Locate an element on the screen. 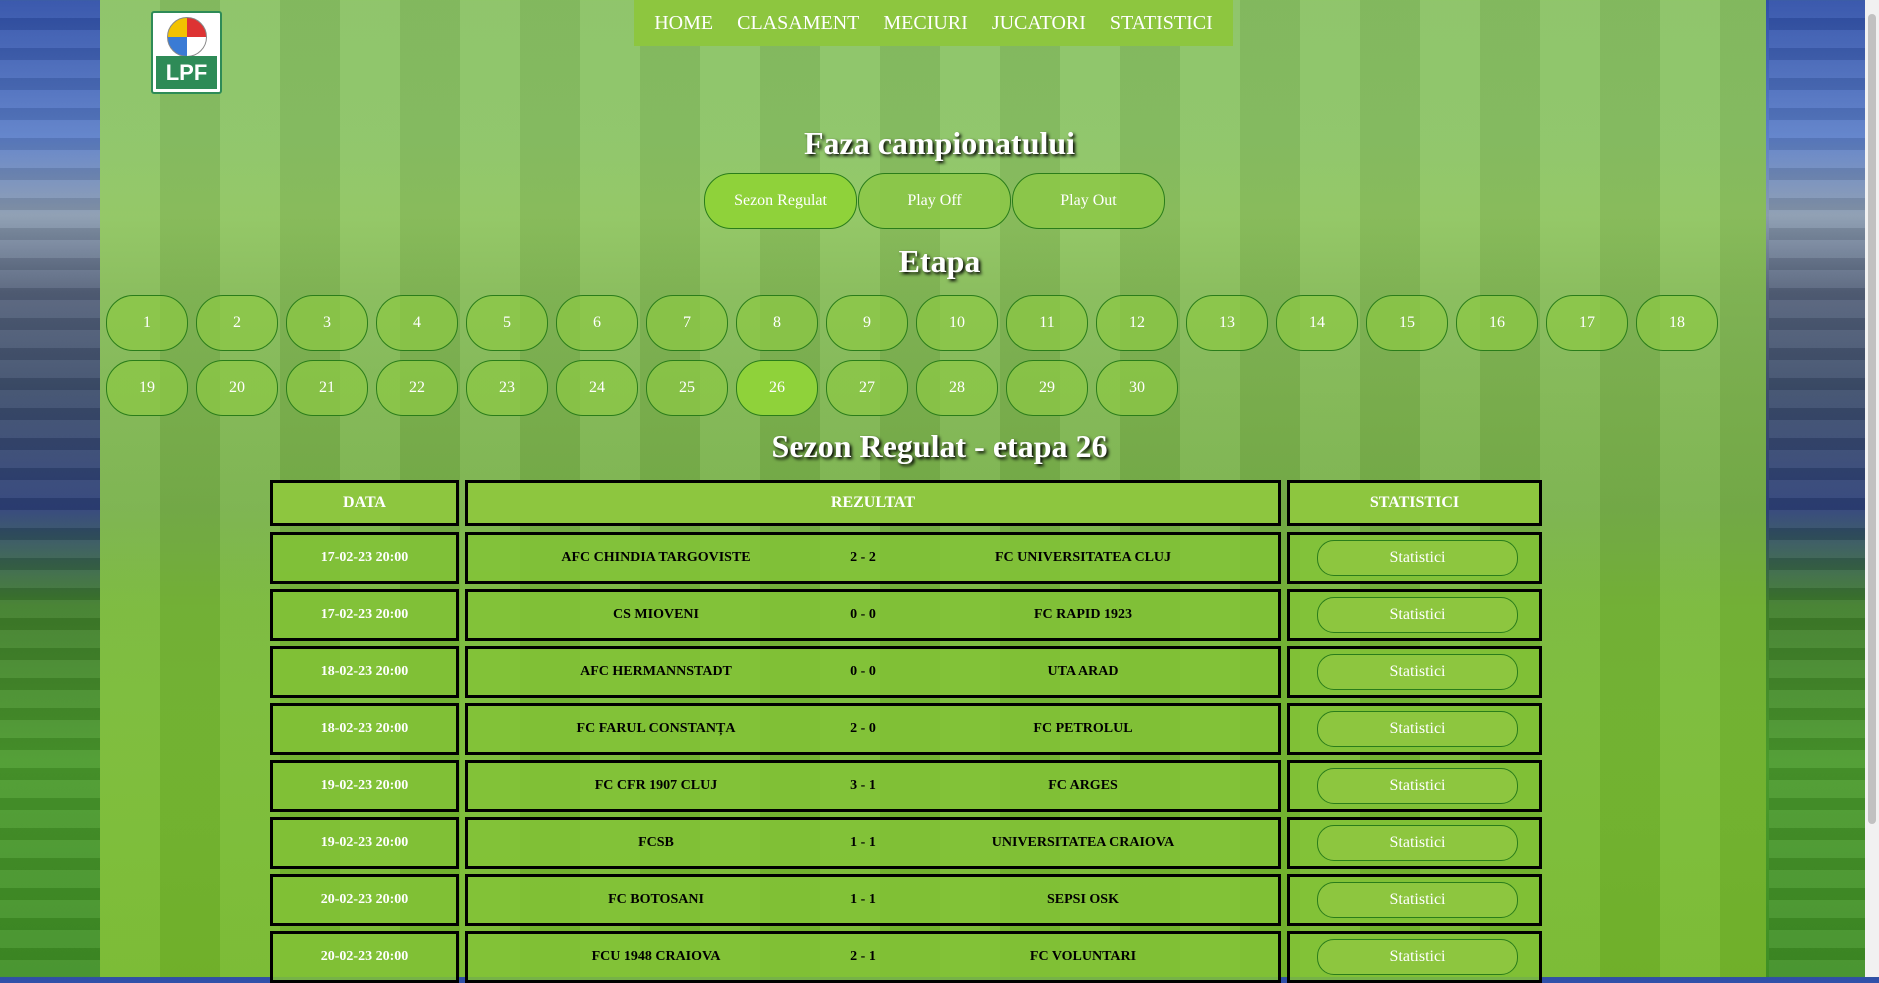  match-away-team: FC VOLUNTARI is located at coordinates (1083, 956).